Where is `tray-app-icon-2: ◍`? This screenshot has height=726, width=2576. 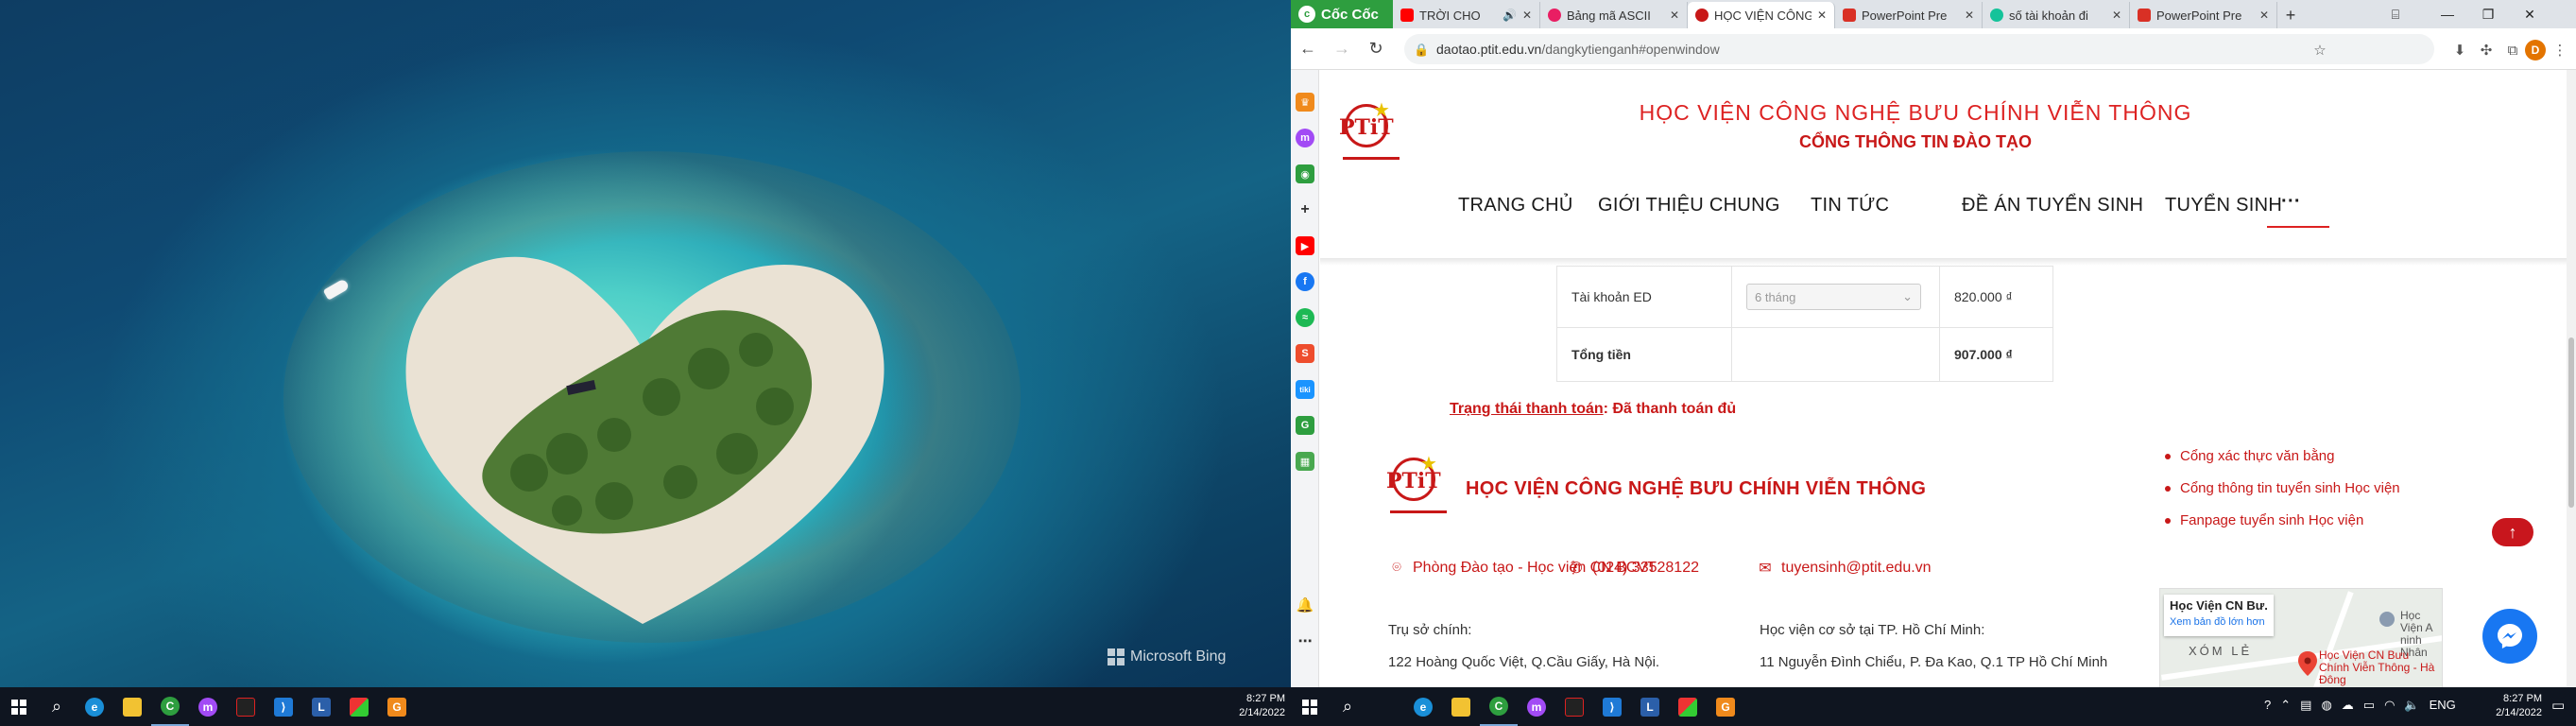 tray-app-icon-2: ◍ is located at coordinates (2326, 705).